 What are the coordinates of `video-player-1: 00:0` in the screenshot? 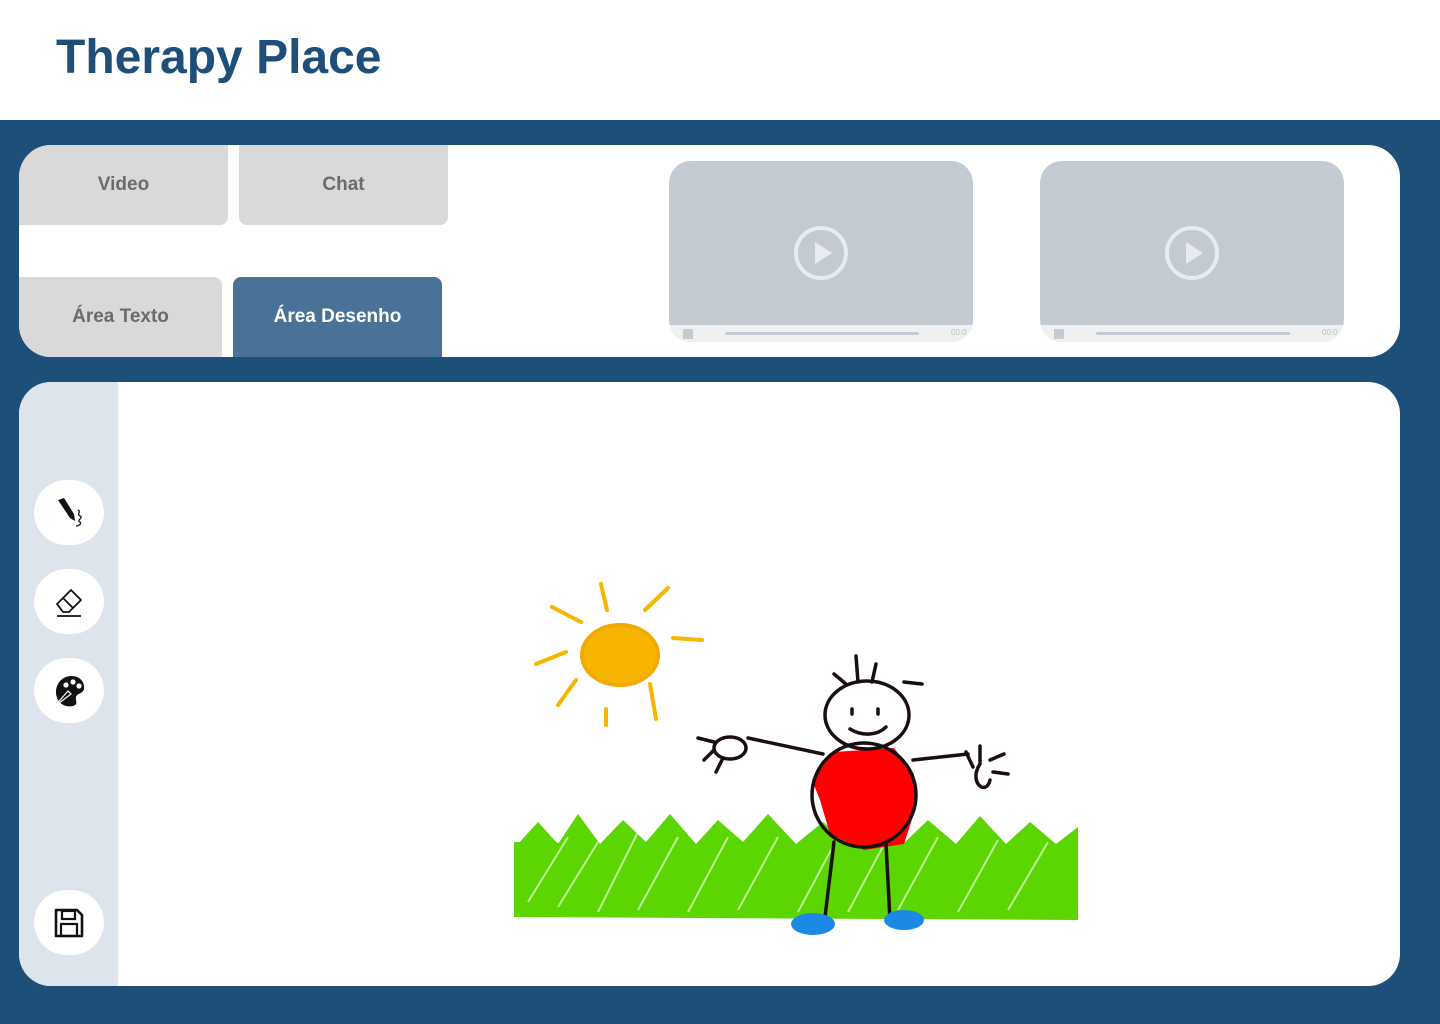 It's located at (821, 251).